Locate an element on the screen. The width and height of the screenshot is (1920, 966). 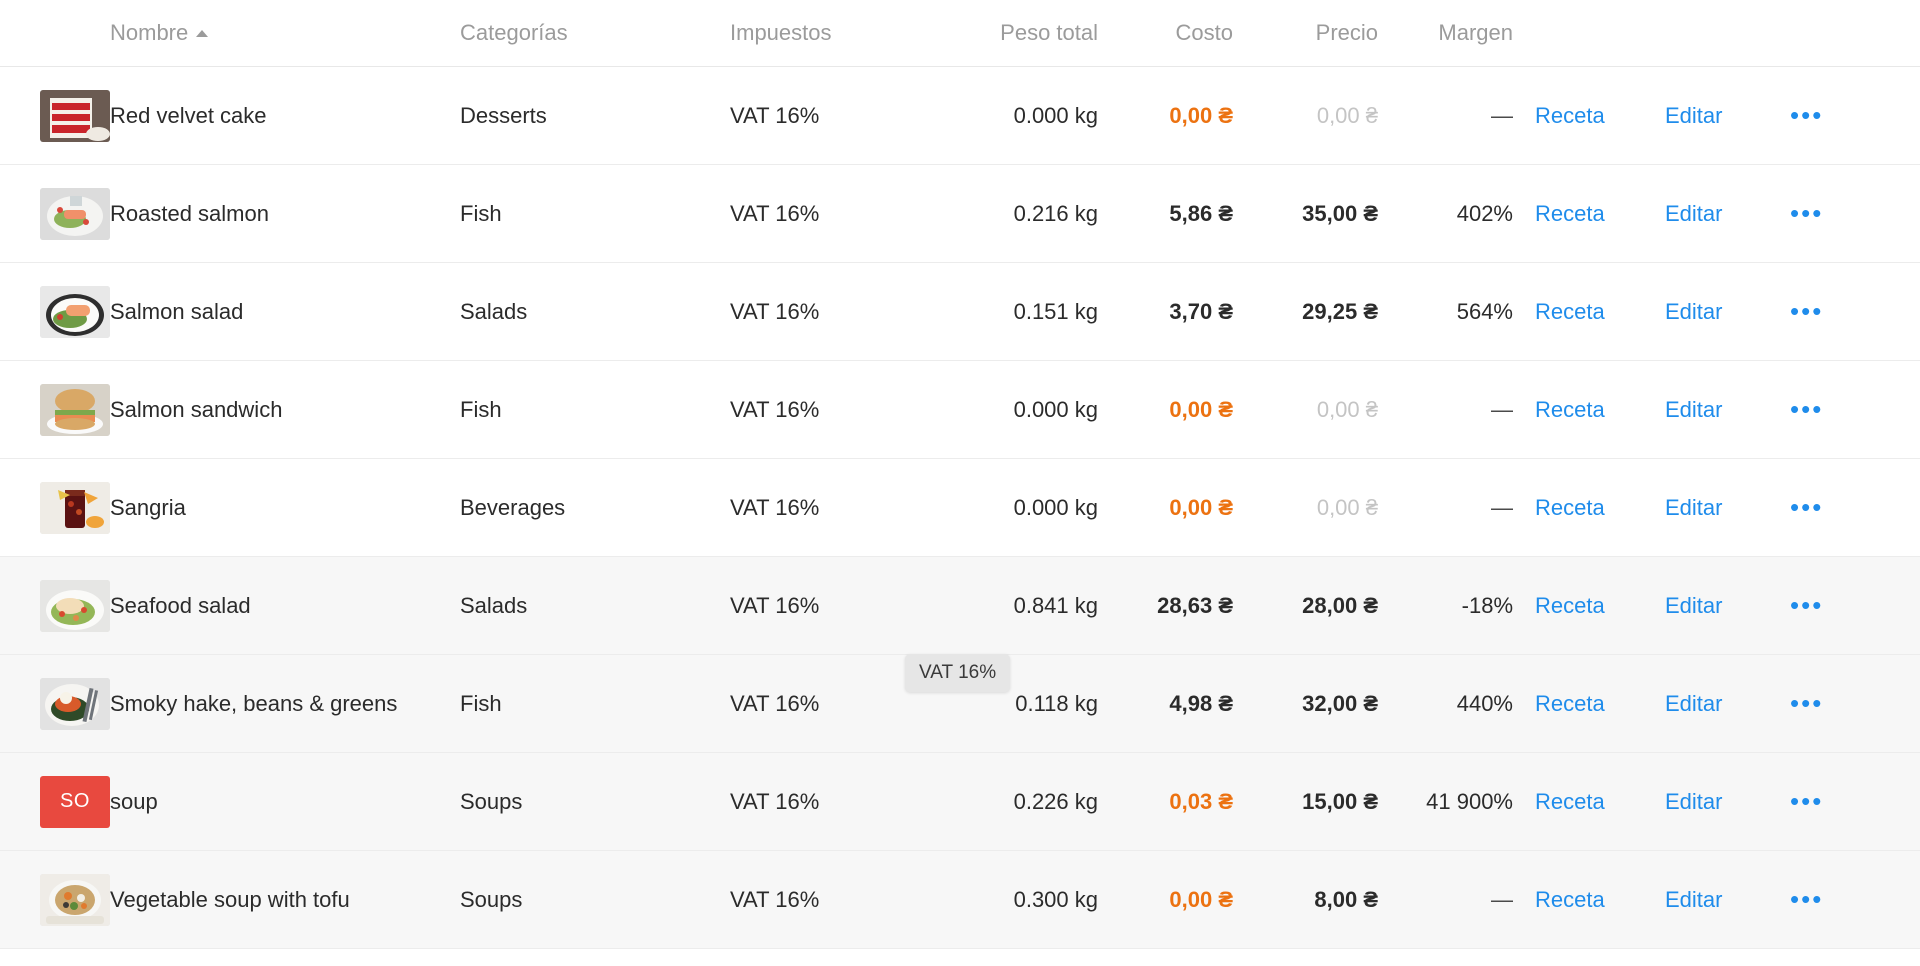
header-name: Nombre is located at coordinates (285, 33).